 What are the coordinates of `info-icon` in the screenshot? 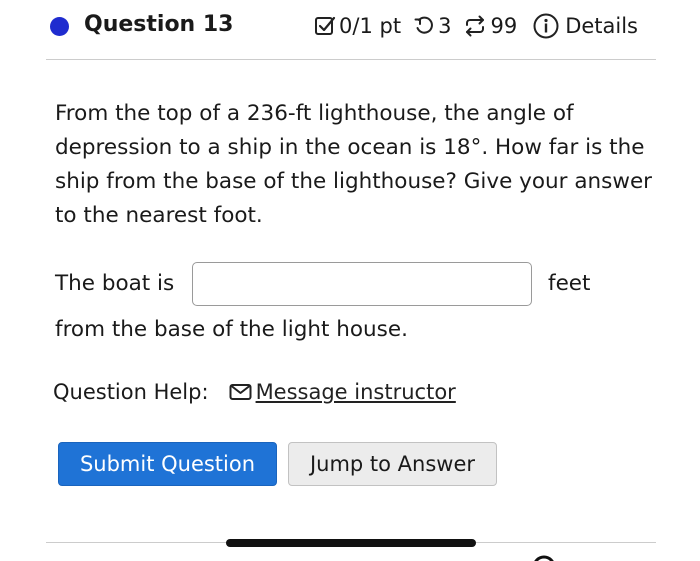 It's located at (546, 26).